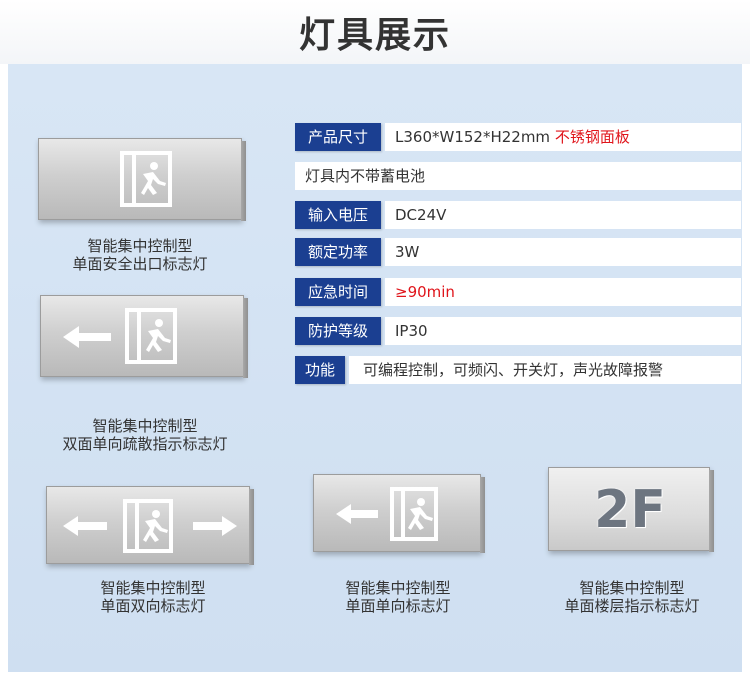 The width and height of the screenshot is (750, 679). Describe the element at coordinates (473, 137) in the screenshot. I see `size-value: L360*W152*H22mm` at that location.